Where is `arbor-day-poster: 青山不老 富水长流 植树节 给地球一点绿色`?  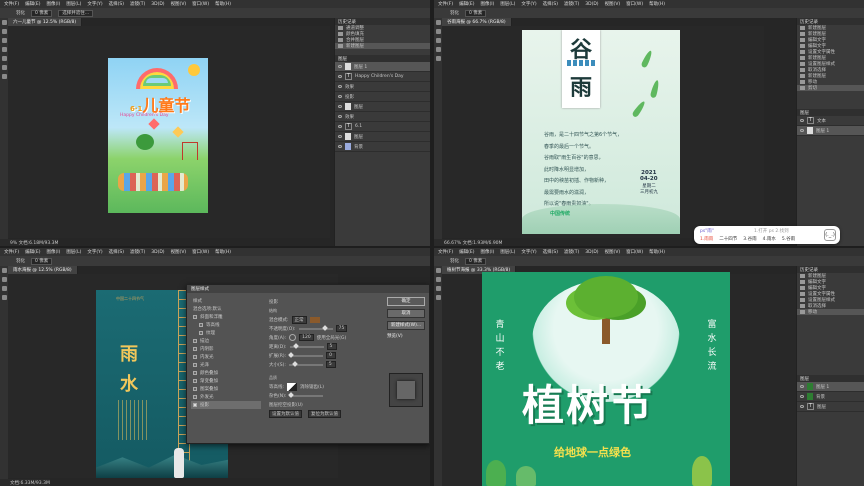
arbor-day-poster: 青山不老 富水长流 植树节 给地球一点绿色 is located at coordinates (606, 379).